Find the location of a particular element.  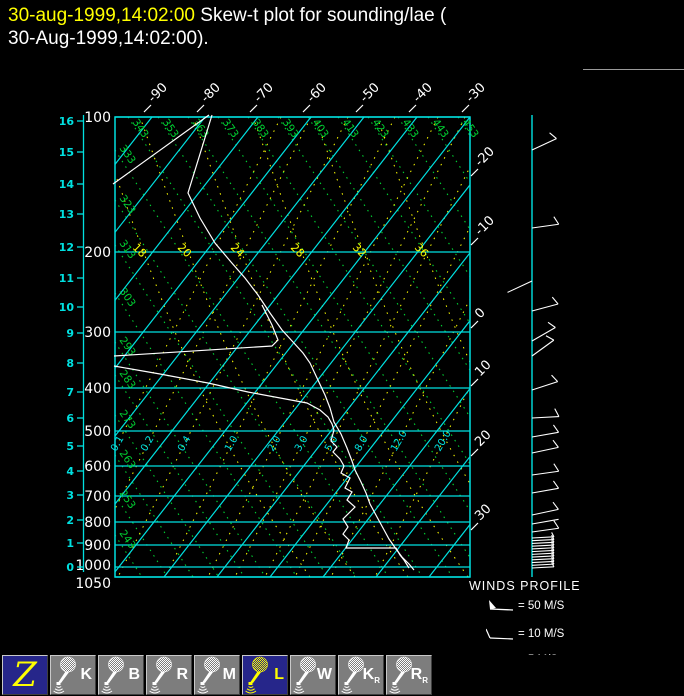

svg-text: -40 is located at coordinates (423, 93).